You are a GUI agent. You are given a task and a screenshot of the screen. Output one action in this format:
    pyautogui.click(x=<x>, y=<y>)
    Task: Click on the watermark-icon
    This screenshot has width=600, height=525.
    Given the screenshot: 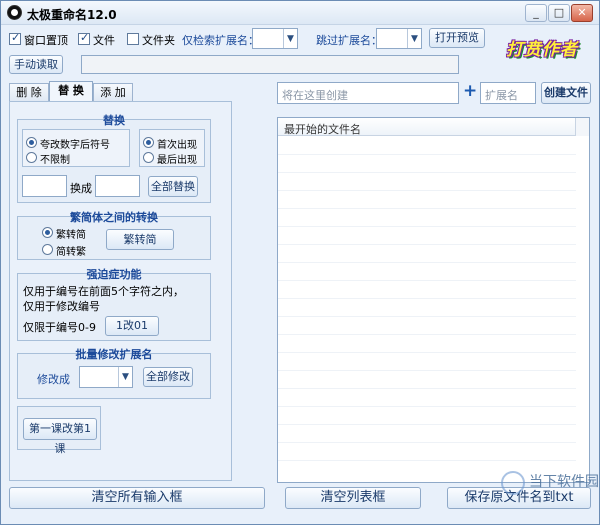 What is the action you would take?
    pyautogui.click(x=513, y=483)
    